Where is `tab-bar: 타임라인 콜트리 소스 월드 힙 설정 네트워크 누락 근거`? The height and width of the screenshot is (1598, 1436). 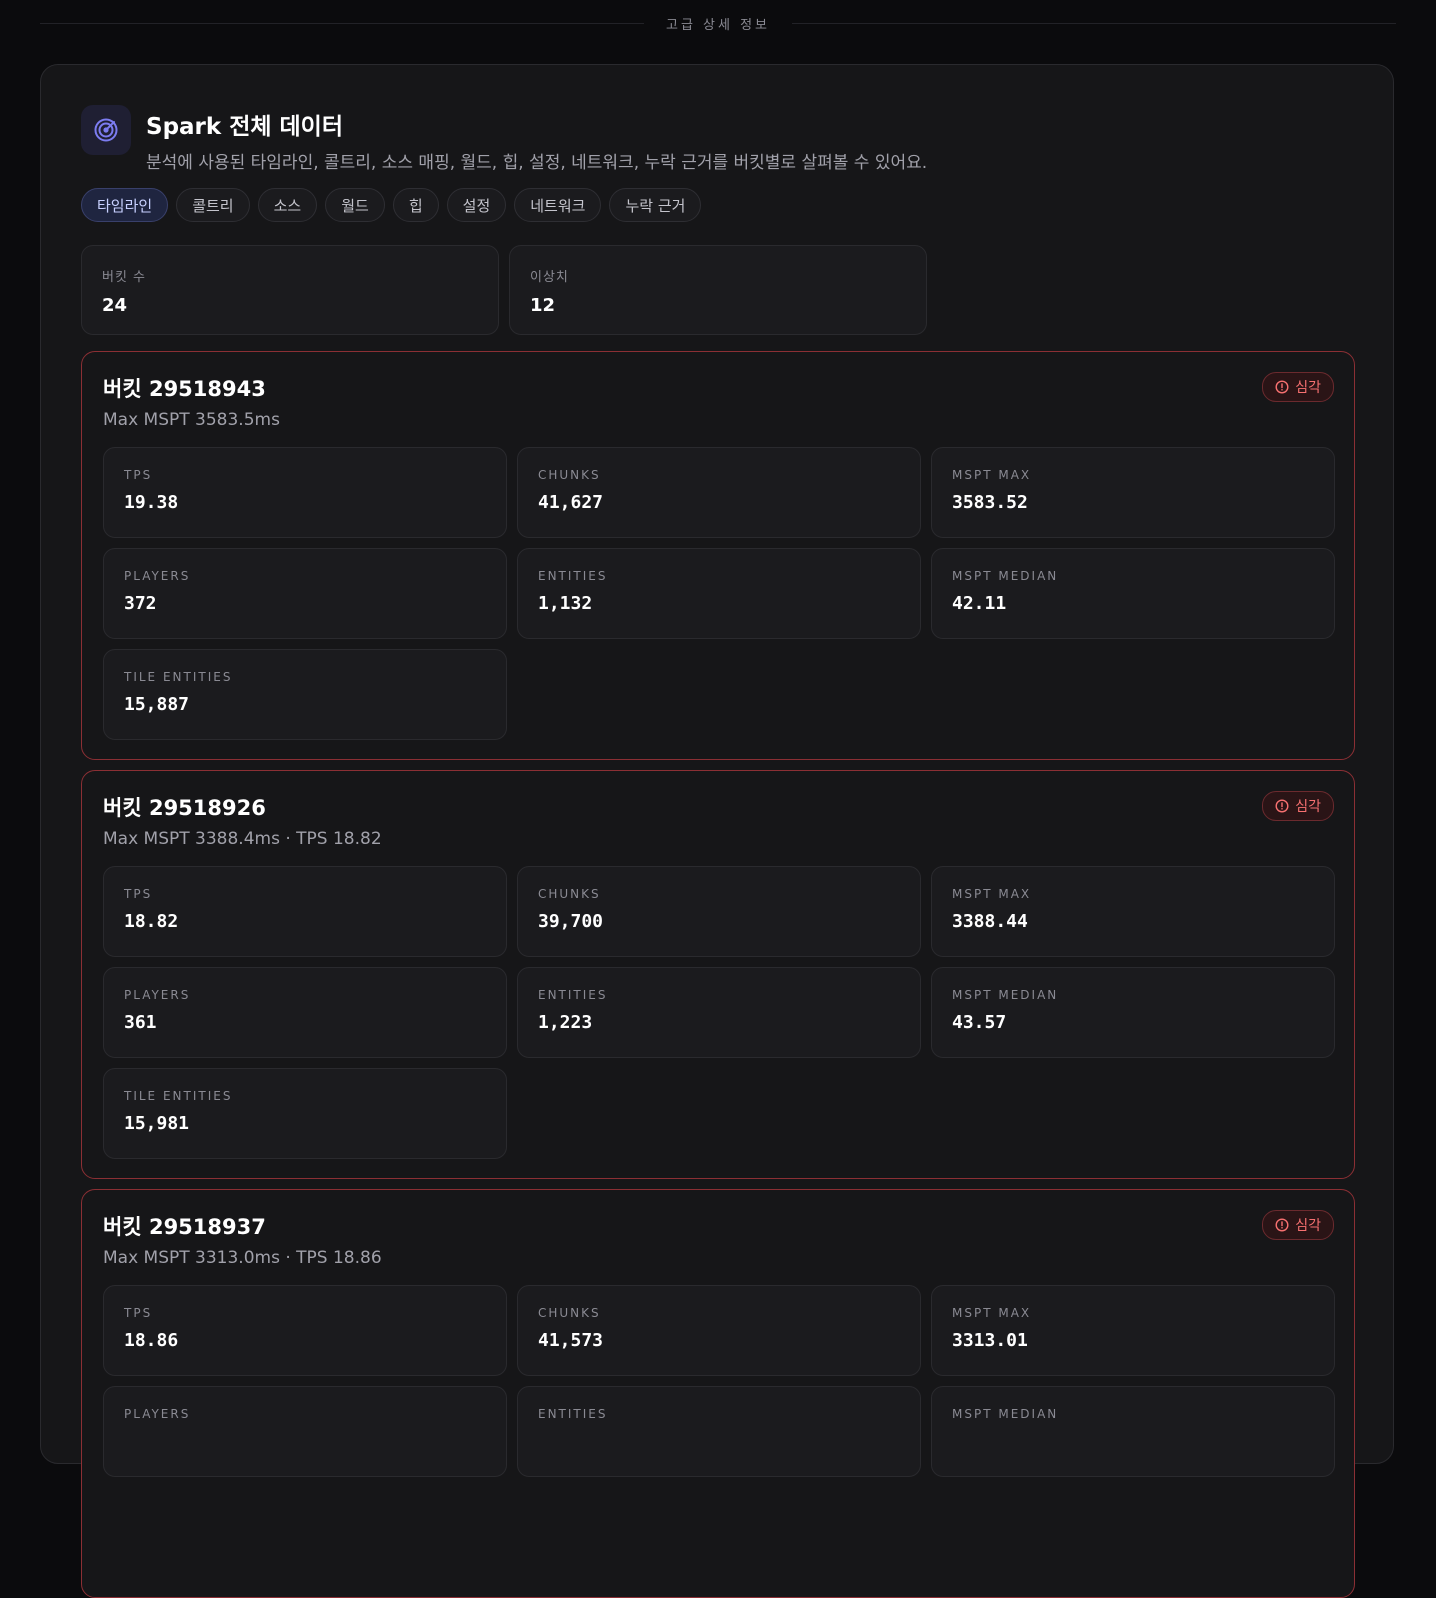
tab-bar: 타임라인 콜트리 소스 월드 힙 설정 네트워크 누락 근거 is located at coordinates (395, 205).